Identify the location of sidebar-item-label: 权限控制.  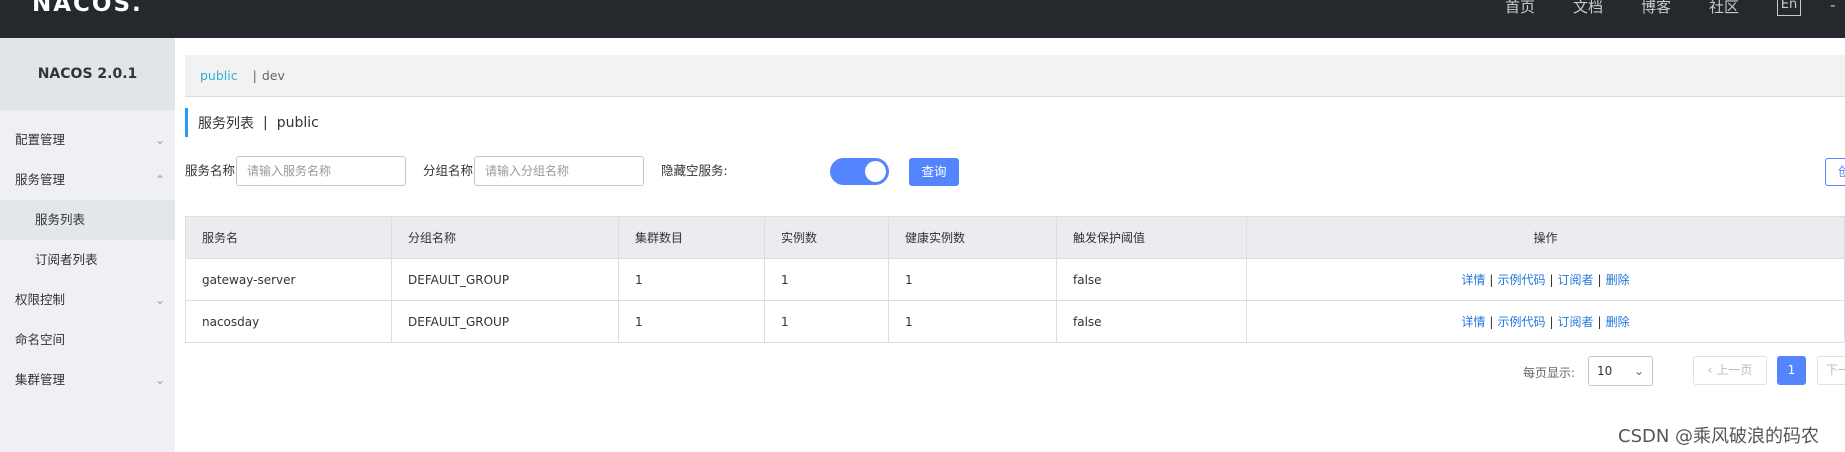
(40, 299).